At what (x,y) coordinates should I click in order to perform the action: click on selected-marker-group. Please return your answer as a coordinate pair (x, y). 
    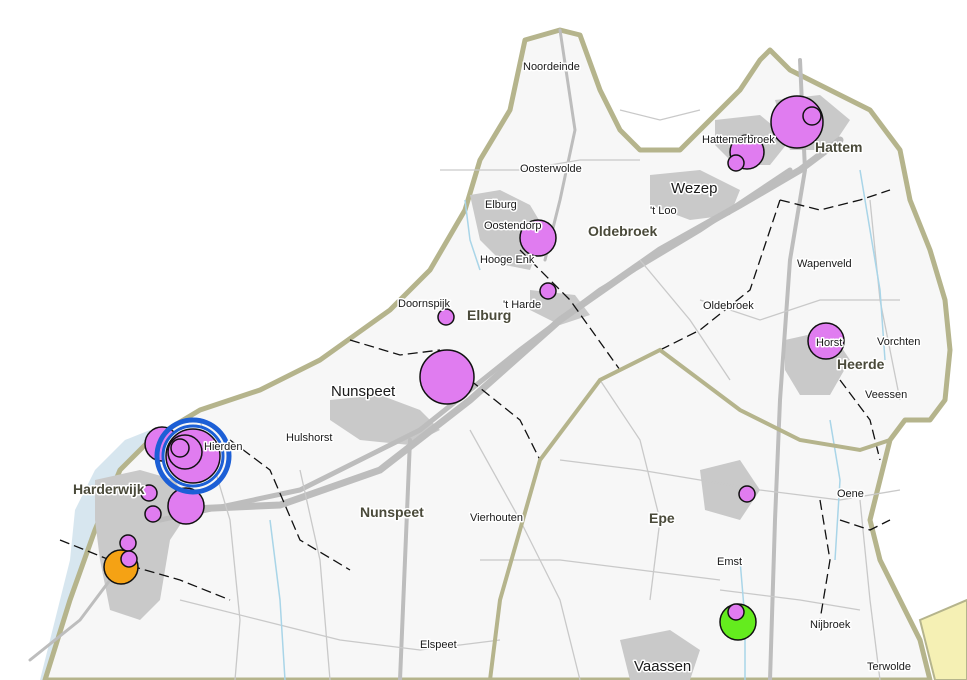
    Looking at the image, I should click on (193, 456).